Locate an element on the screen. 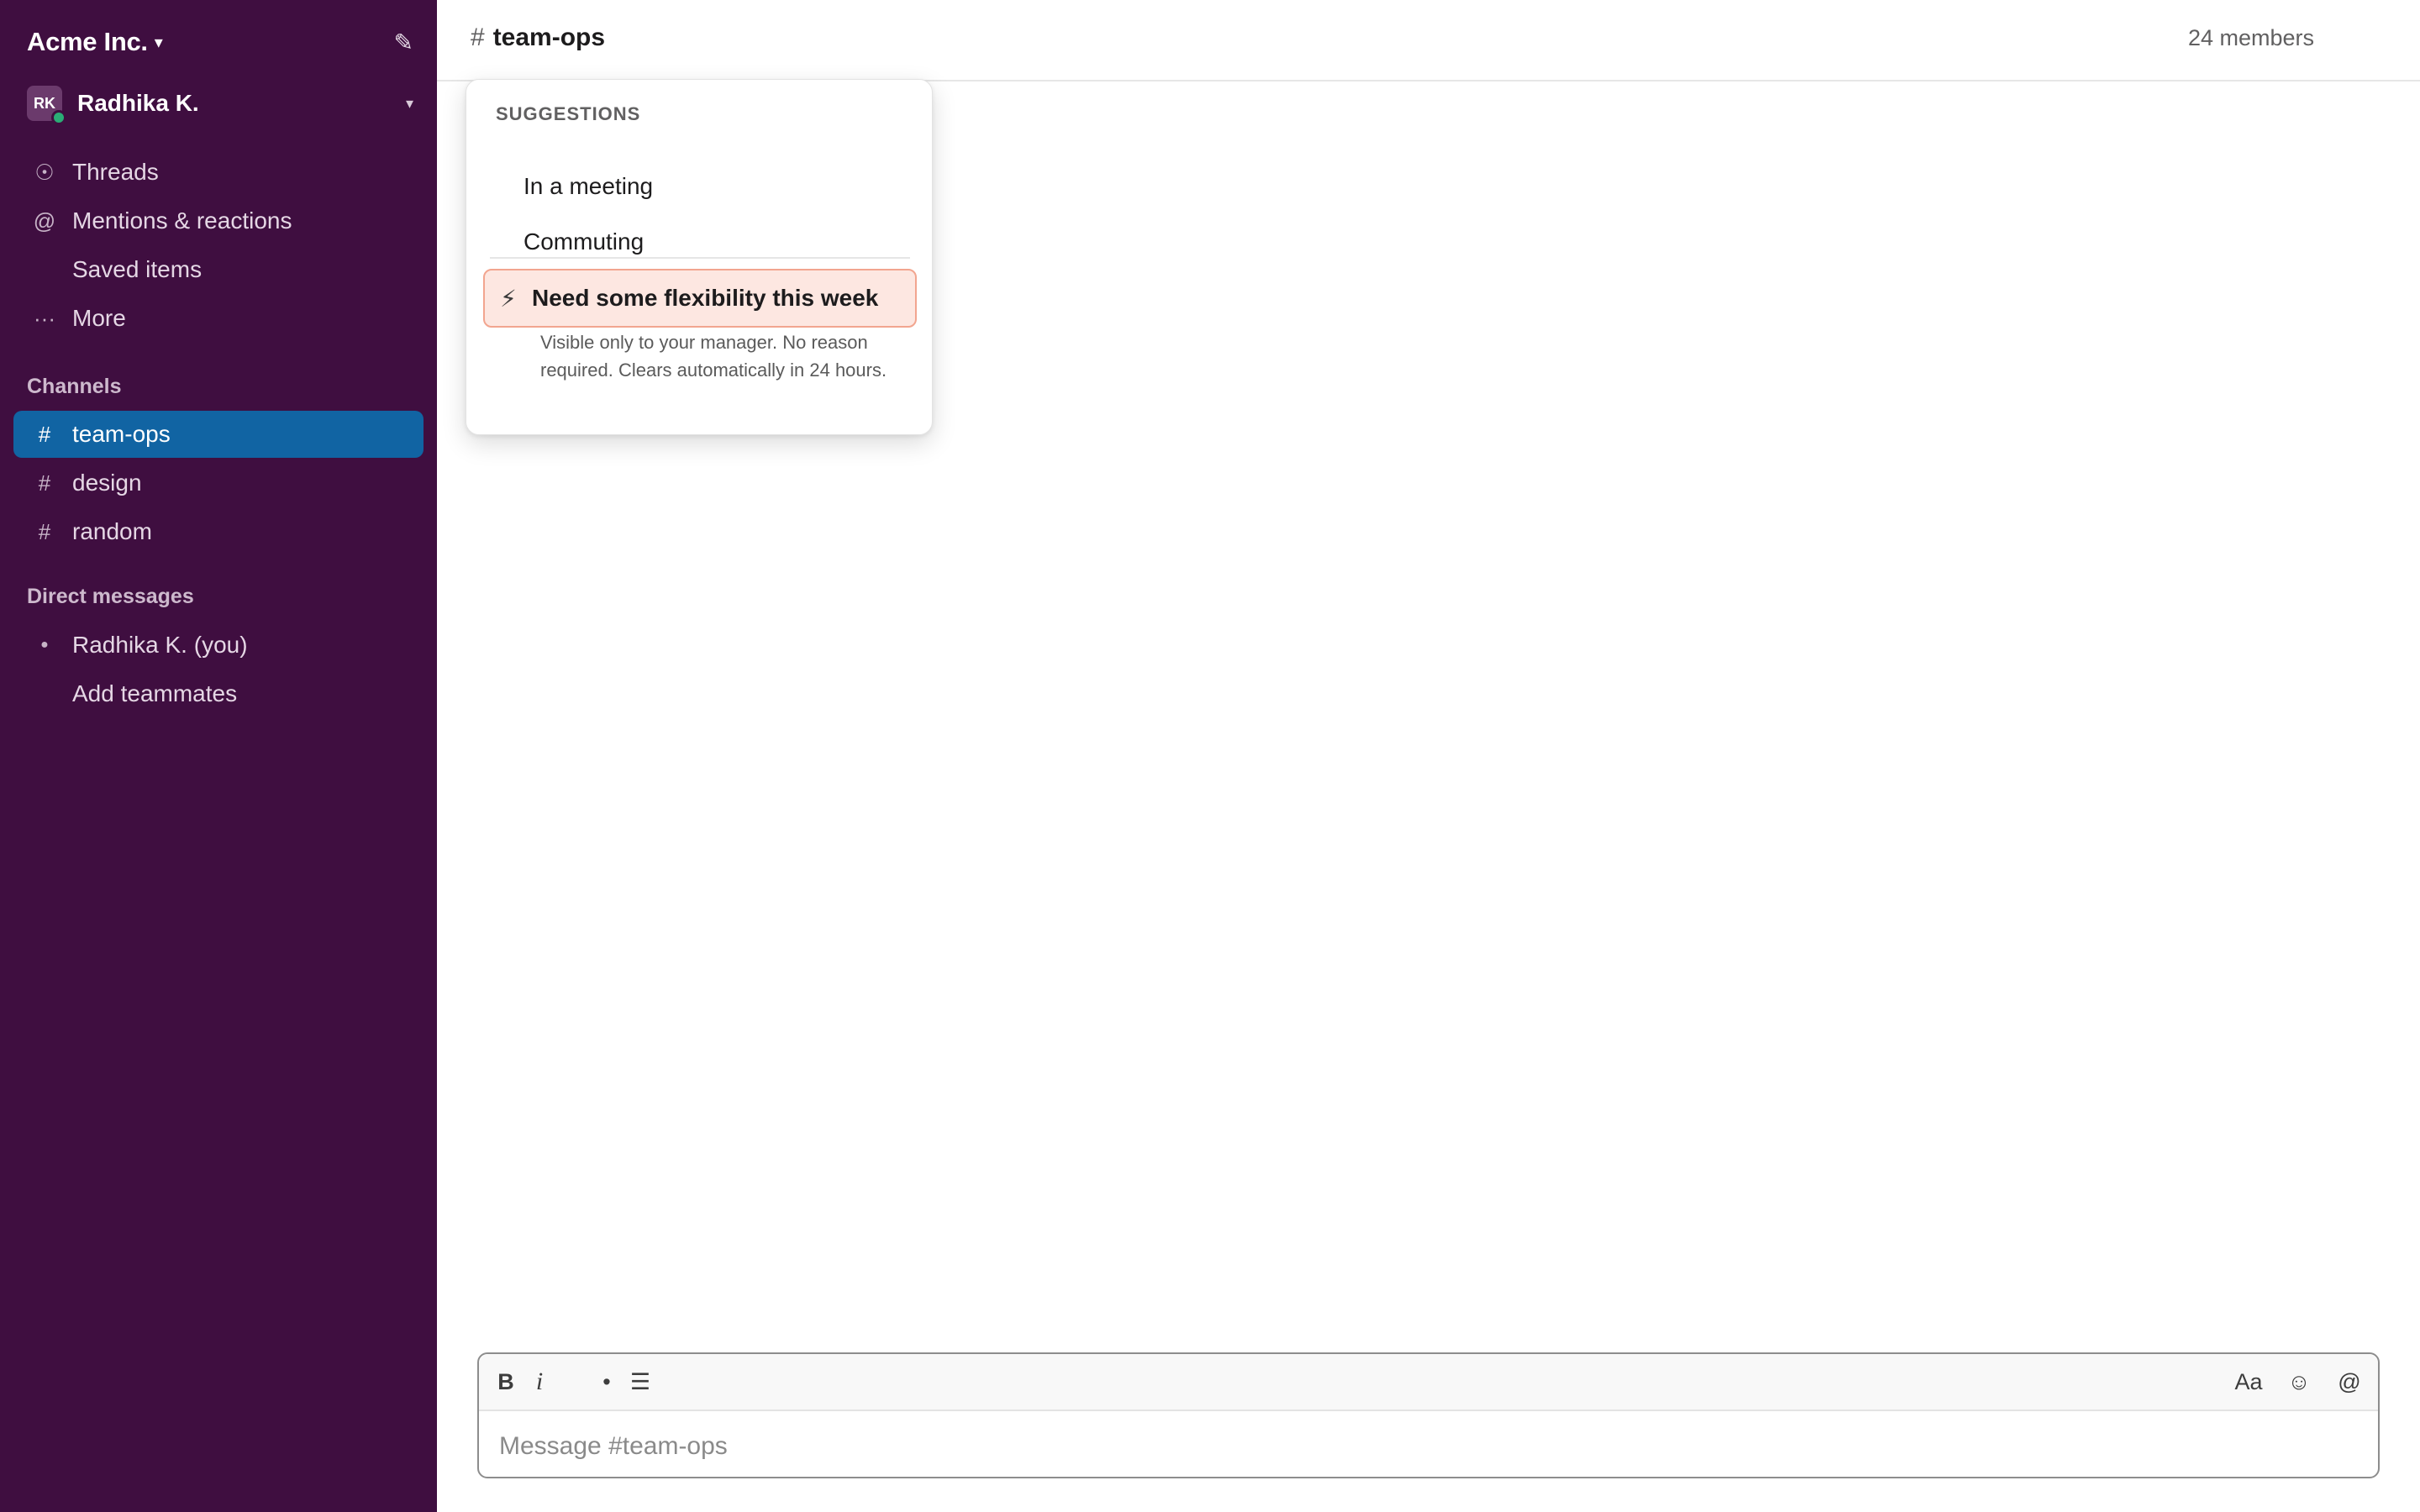  sidebar-item-dm-self: ● Radhika K. (you) is located at coordinates (218, 645).